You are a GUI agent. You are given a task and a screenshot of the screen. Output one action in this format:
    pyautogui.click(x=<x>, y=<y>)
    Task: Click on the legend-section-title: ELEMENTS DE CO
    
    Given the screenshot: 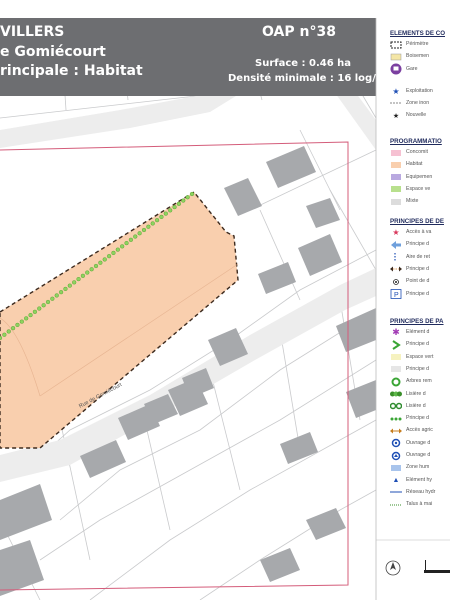 What is the action you would take?
    pyautogui.click(x=418, y=33)
    